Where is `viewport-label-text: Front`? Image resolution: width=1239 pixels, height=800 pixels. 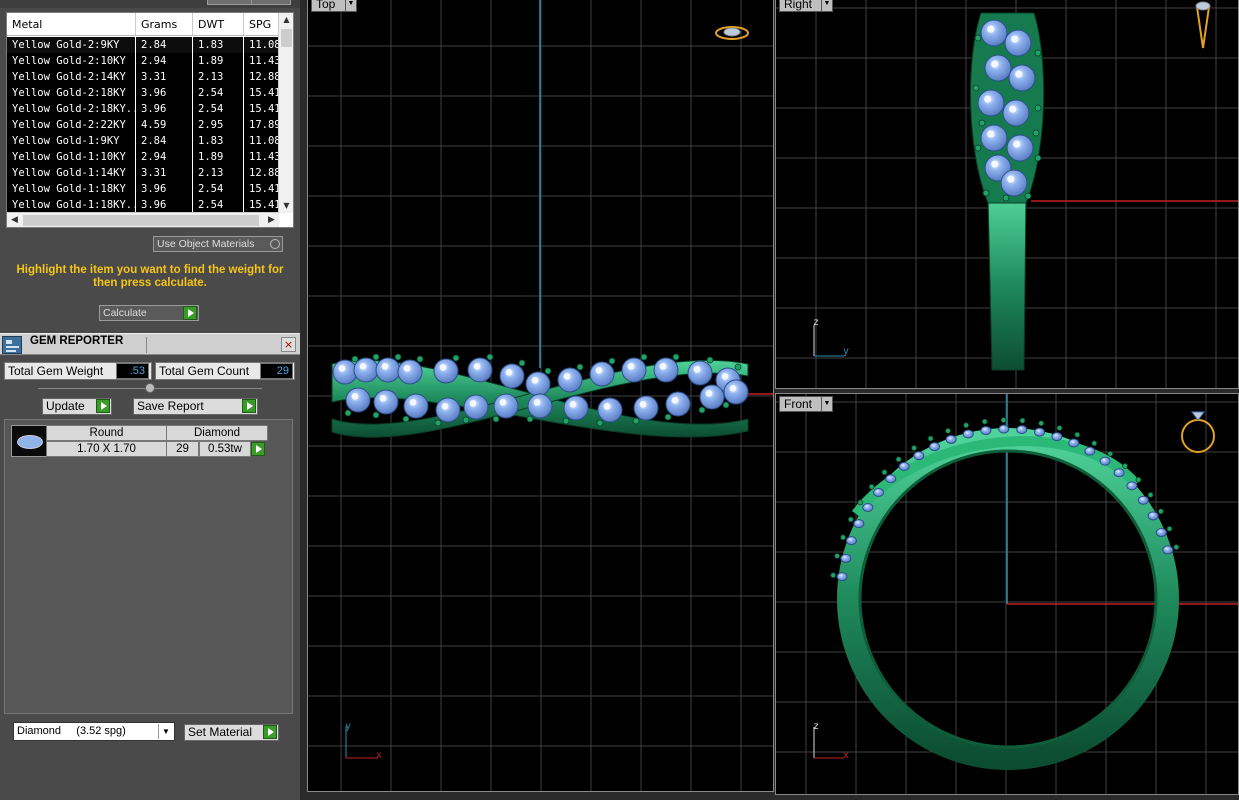
viewport-label-text: Front is located at coordinates (798, 404).